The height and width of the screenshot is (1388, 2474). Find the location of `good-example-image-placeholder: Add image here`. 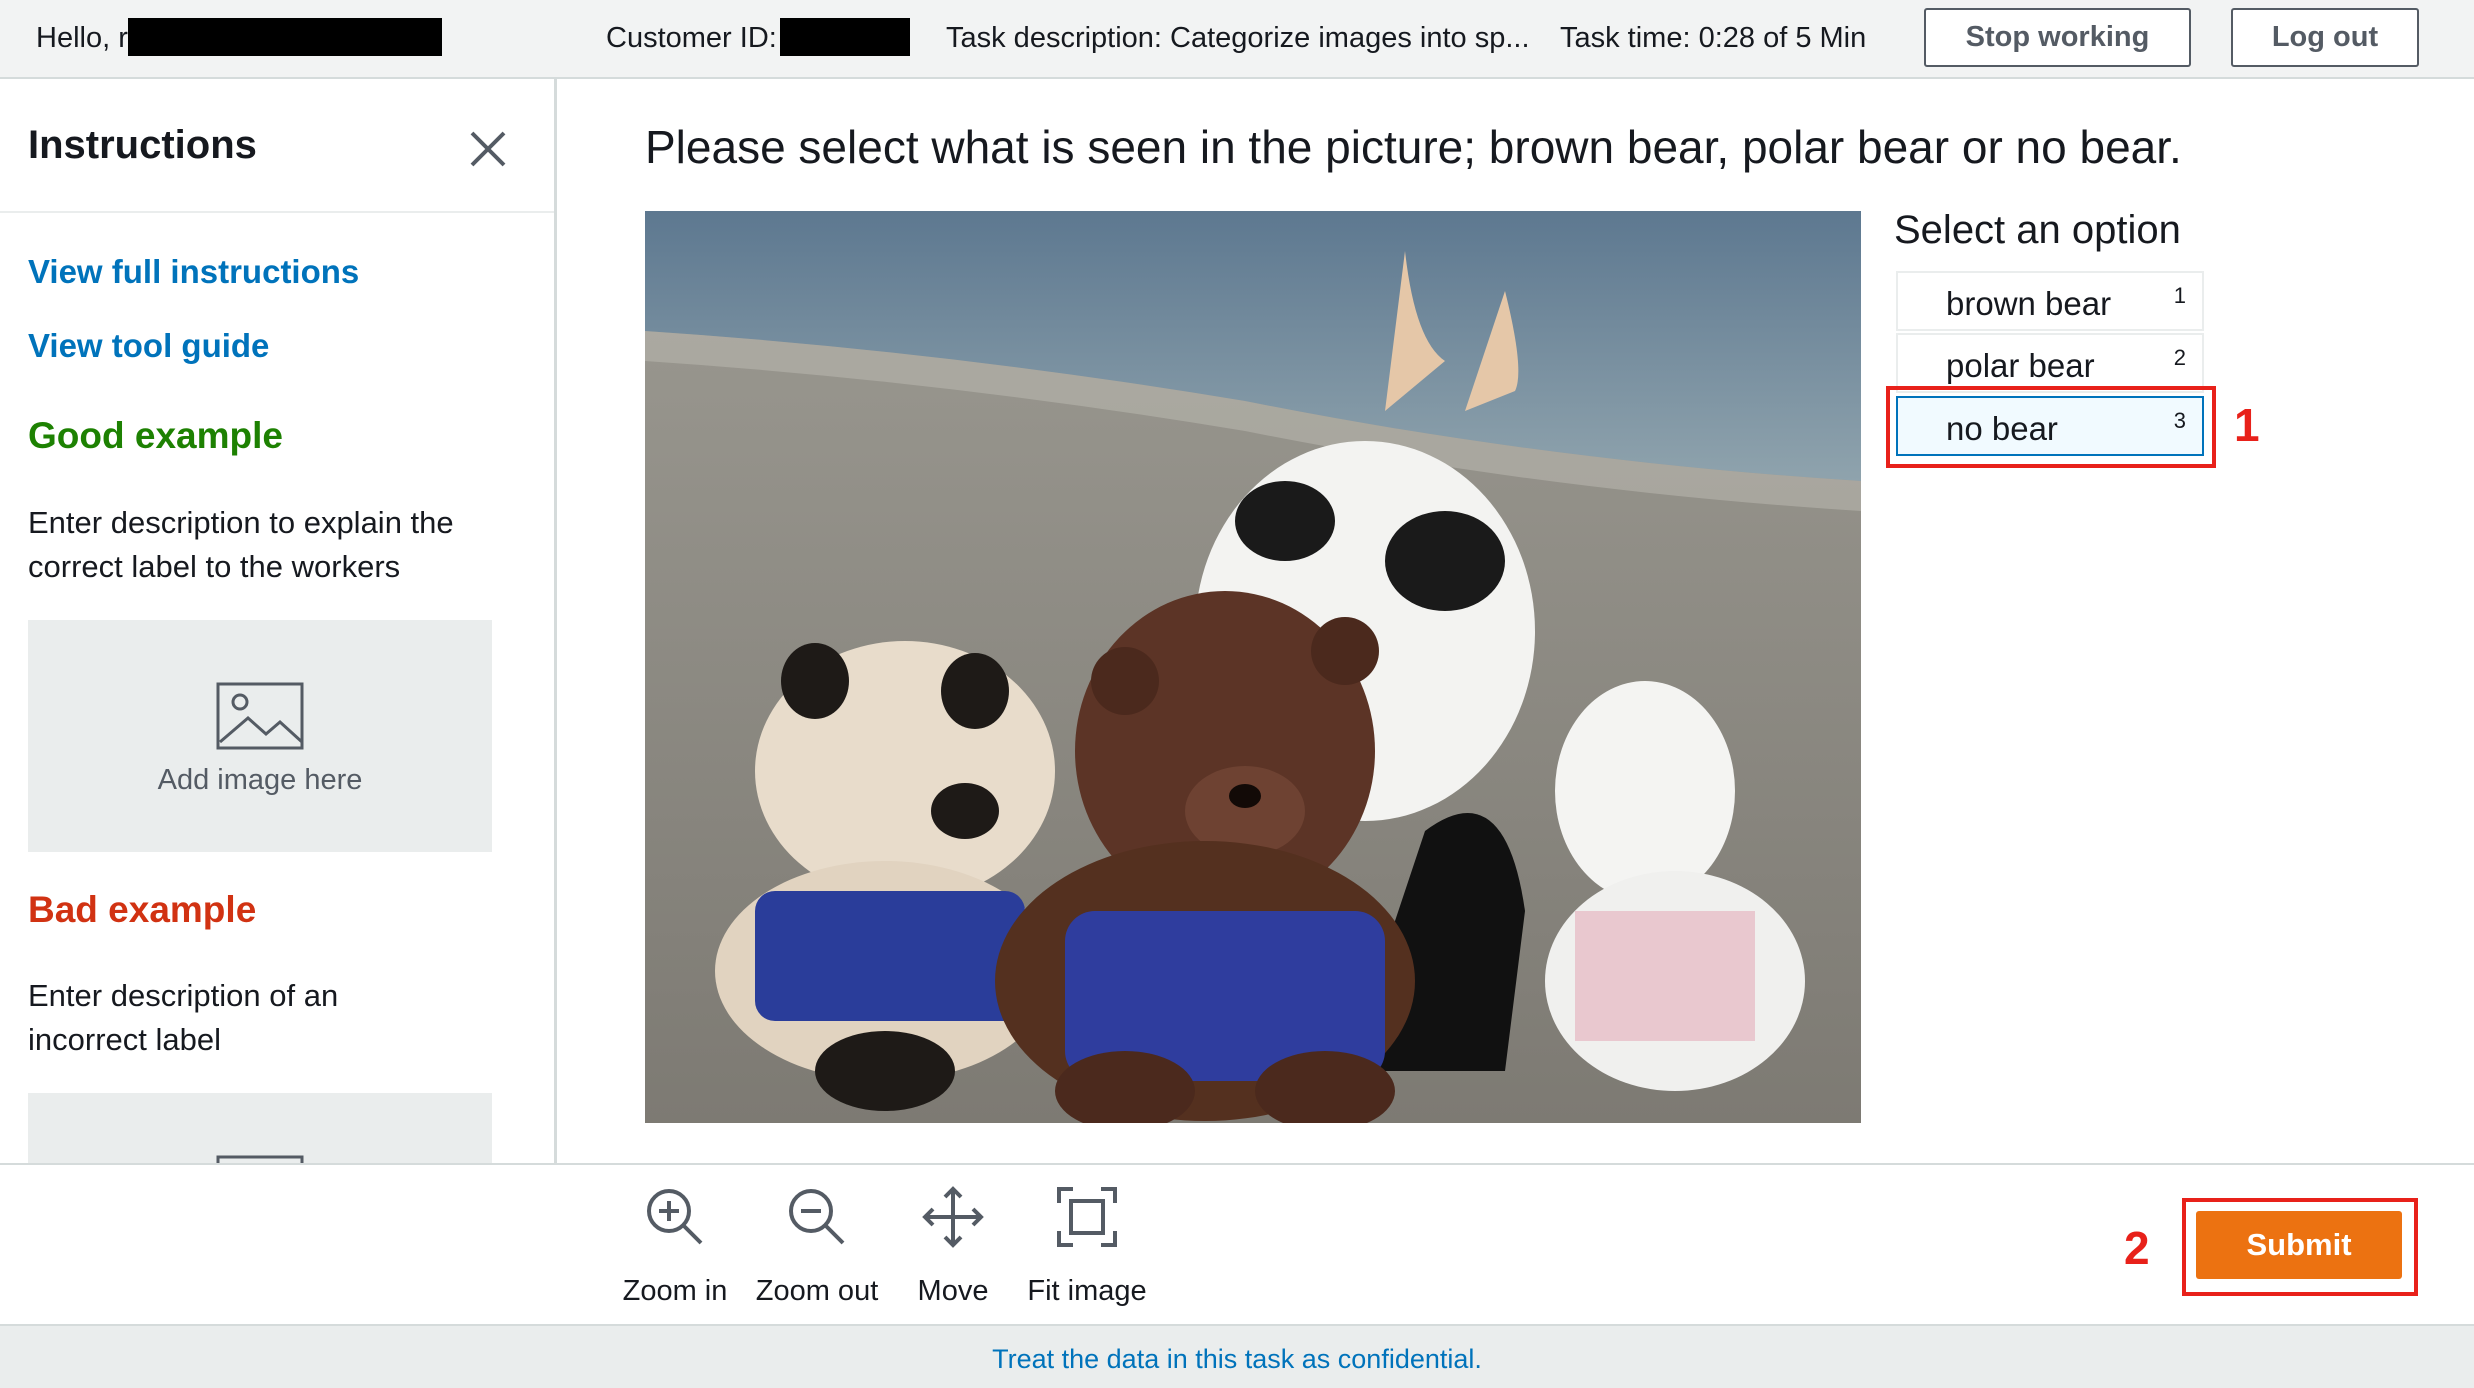

good-example-image-placeholder: Add image here is located at coordinates (260, 736).